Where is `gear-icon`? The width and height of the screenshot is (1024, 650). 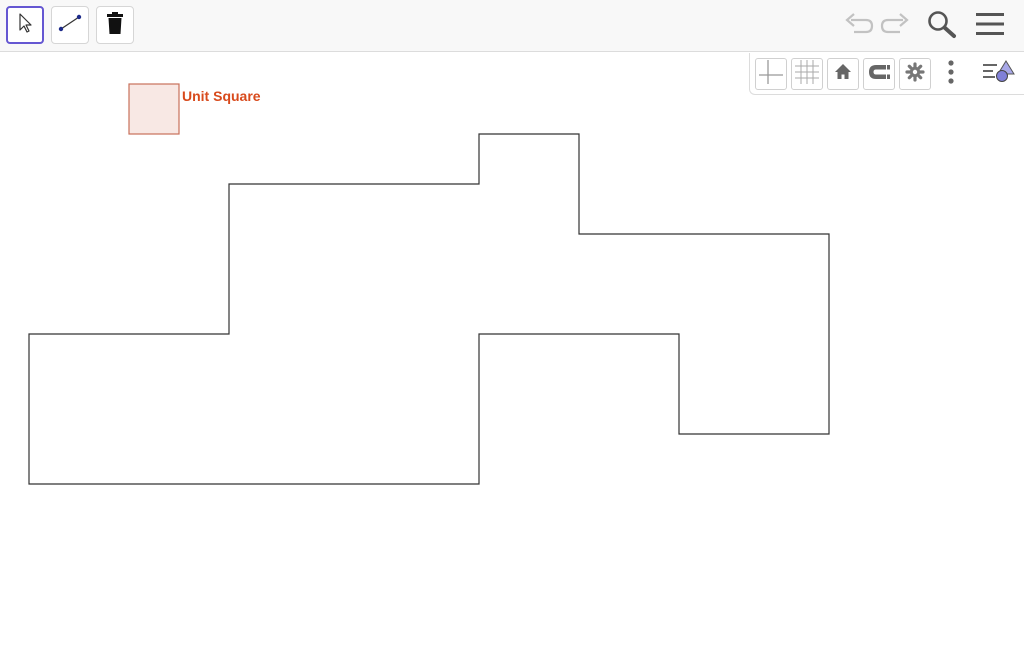
gear-icon is located at coordinates (915, 74).